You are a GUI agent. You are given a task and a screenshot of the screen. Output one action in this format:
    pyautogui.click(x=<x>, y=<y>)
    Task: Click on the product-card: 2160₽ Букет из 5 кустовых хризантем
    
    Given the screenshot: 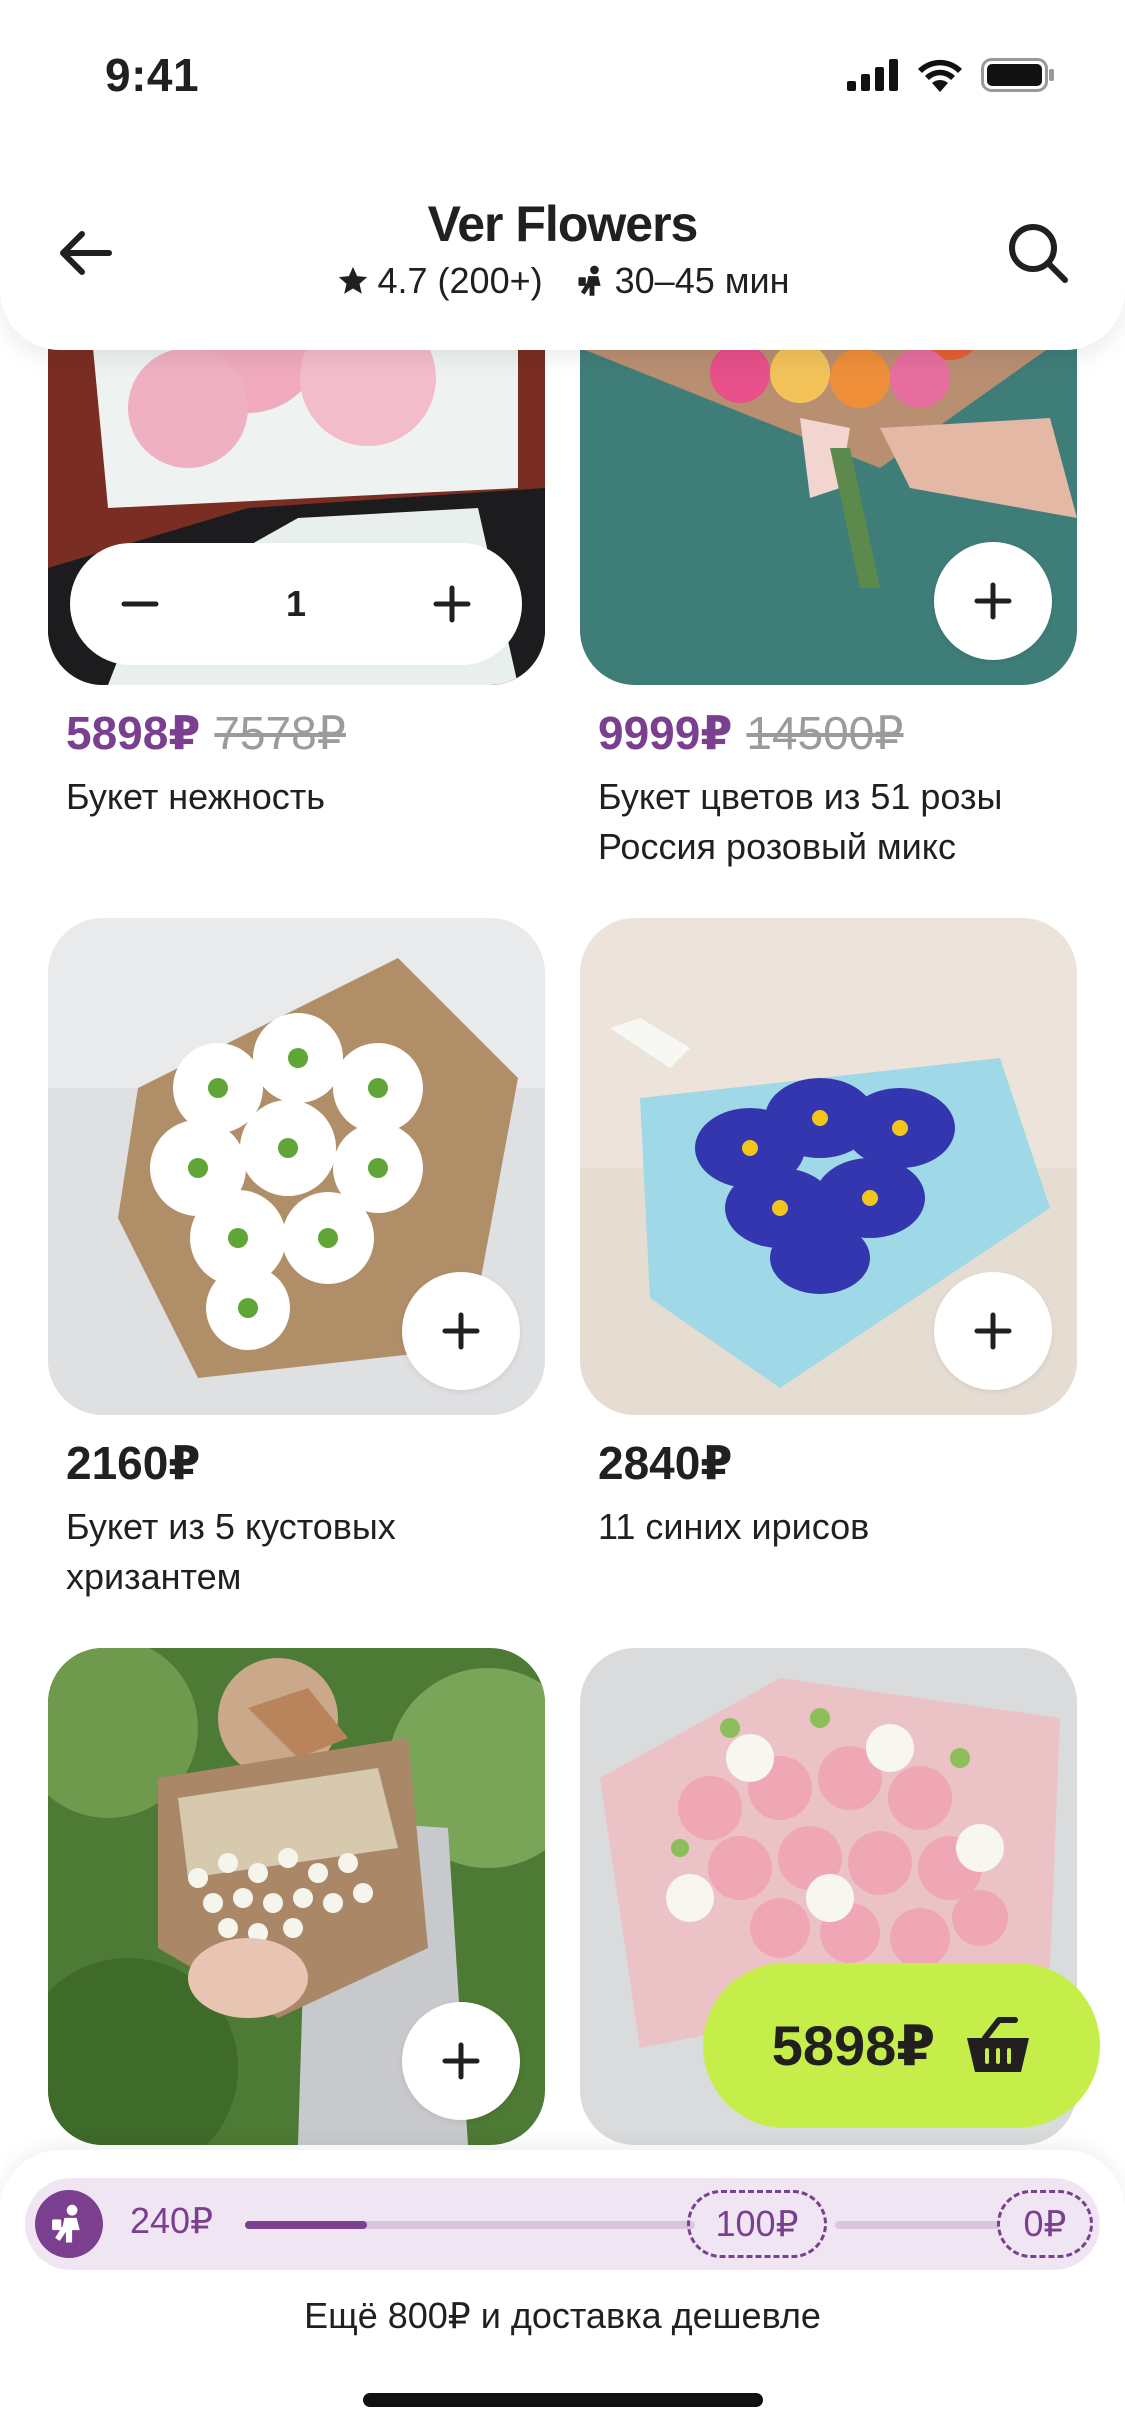 What is the action you would take?
    pyautogui.click(x=296, y=1268)
    